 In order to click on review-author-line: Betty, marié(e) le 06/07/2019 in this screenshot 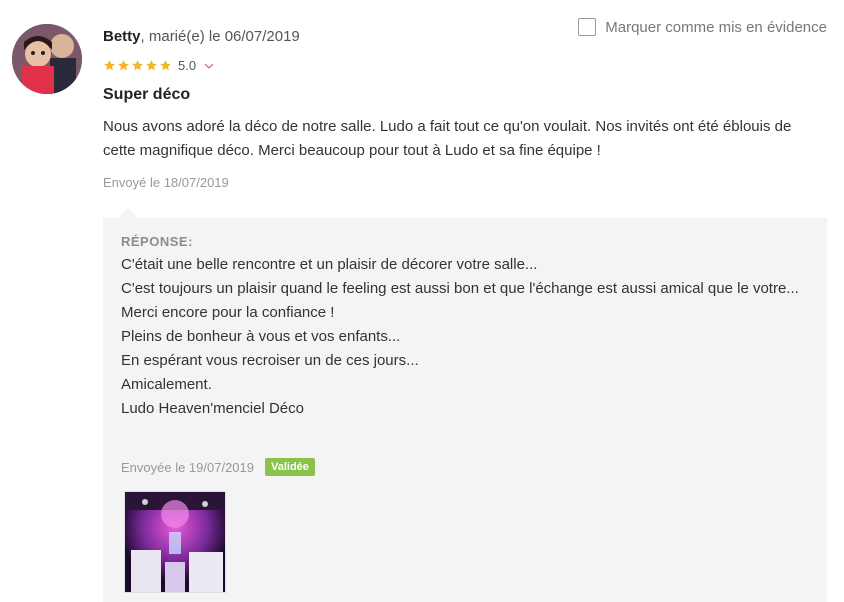, I will do `click(201, 36)`.